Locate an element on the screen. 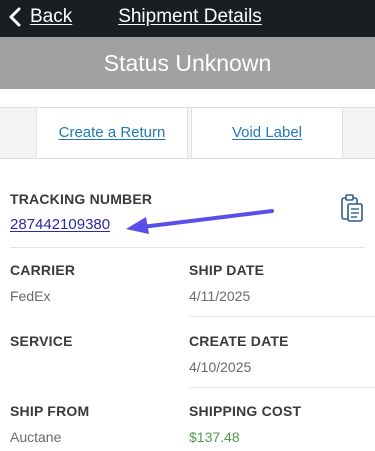 Image resolution: width=375 pixels, height=451 pixels. service-label: SERVICE is located at coordinates (41, 341).